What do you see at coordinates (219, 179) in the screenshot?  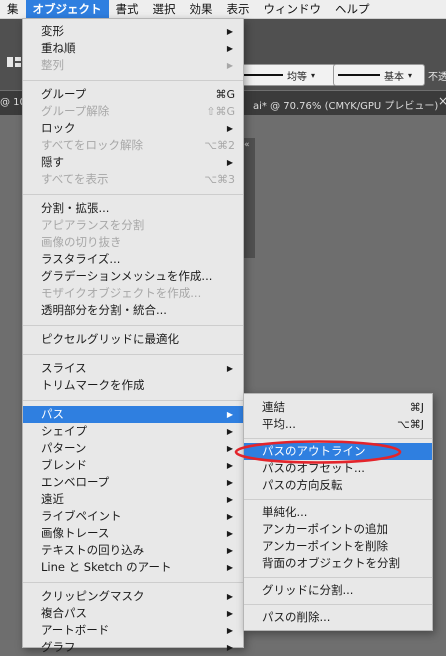 I see `shortcut-label: ⌥⌘3` at bounding box center [219, 179].